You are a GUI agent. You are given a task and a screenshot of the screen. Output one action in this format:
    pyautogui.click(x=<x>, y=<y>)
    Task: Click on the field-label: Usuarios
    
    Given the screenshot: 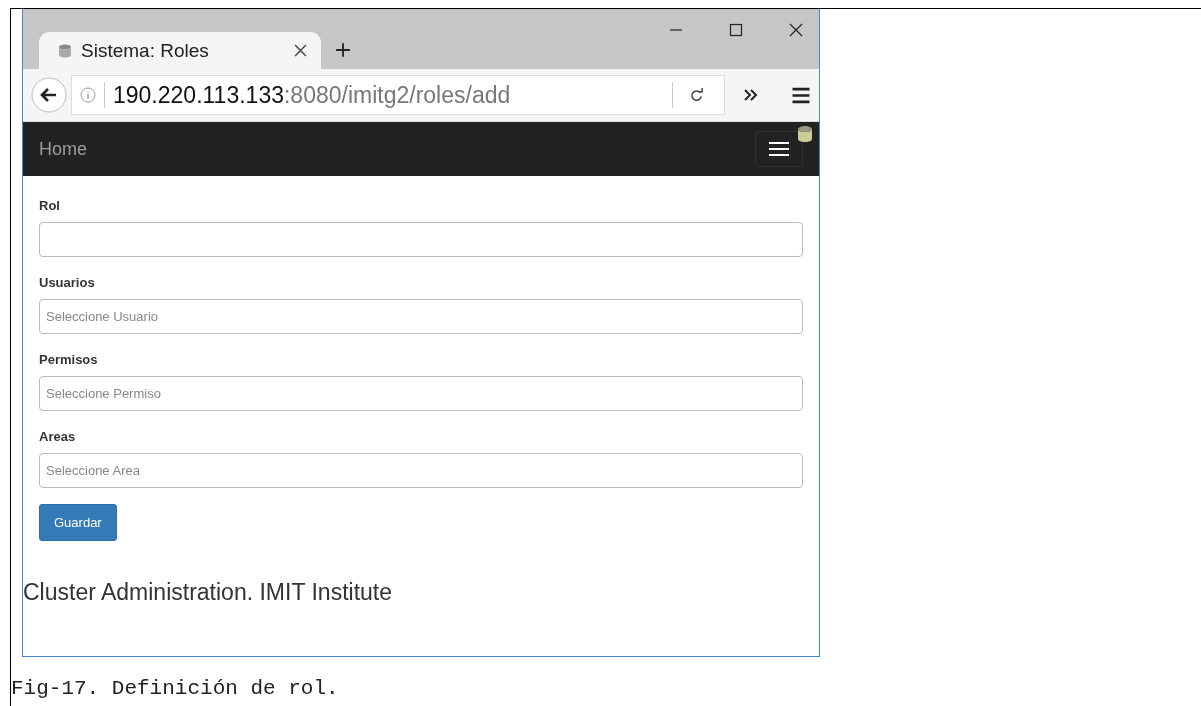 What is the action you would take?
    pyautogui.click(x=67, y=282)
    